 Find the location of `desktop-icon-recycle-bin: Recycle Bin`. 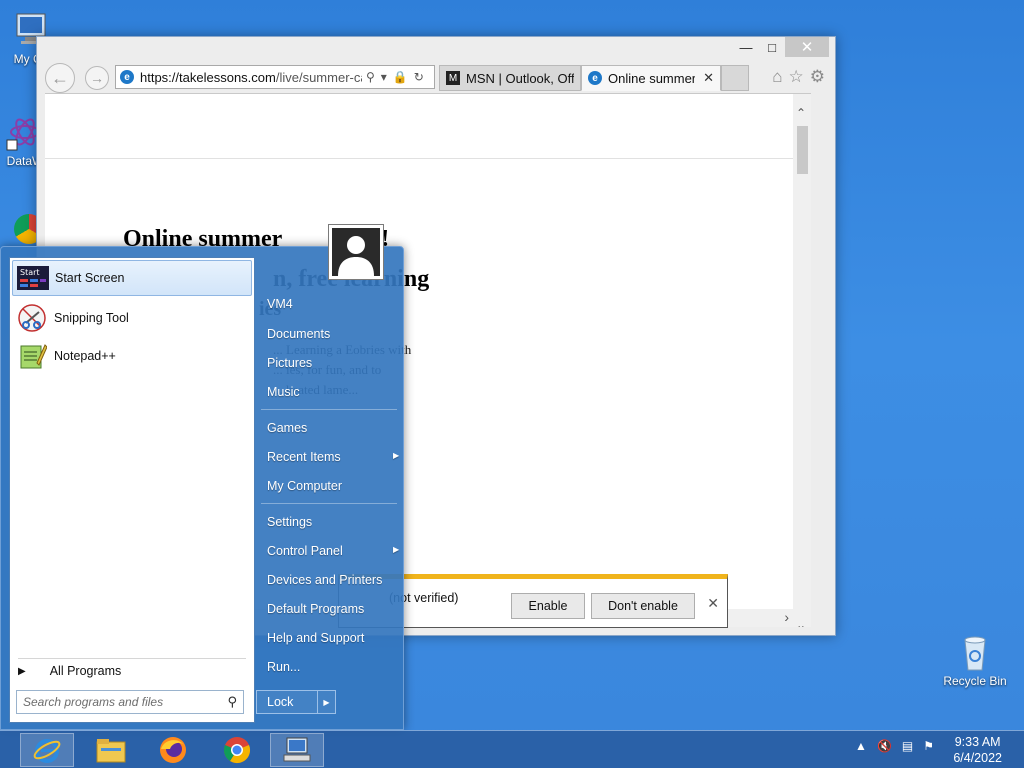

desktop-icon-recycle-bin: Recycle Bin is located at coordinates (975, 660).